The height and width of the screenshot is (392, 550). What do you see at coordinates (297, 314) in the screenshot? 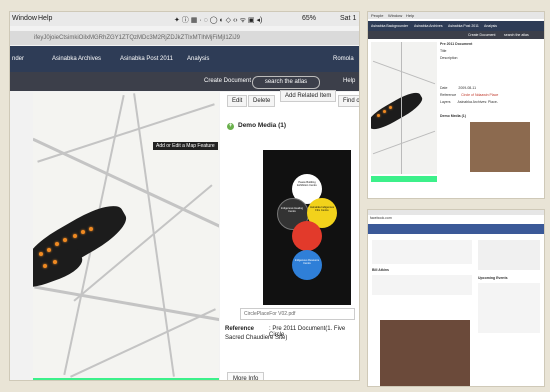
I see `media-caption: CirclePlaceFor V02.pdf` at bounding box center [297, 314].